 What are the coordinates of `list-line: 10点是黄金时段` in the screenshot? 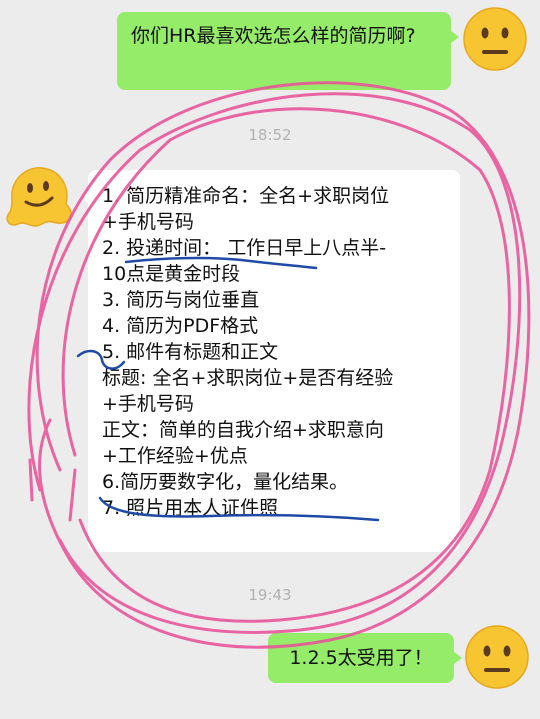 It's located at (171, 274).